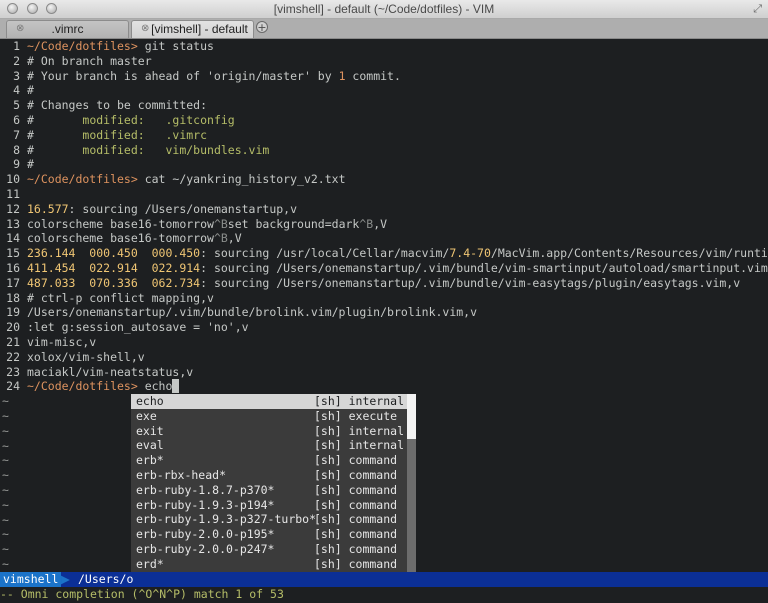 This screenshot has width=768, height=603. Describe the element at coordinates (150, 401) in the screenshot. I see `completion-word: echo` at that location.